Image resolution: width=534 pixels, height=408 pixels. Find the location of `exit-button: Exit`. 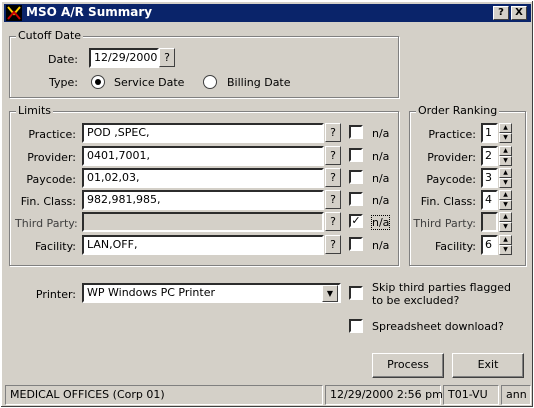

exit-button: Exit is located at coordinates (488, 365).